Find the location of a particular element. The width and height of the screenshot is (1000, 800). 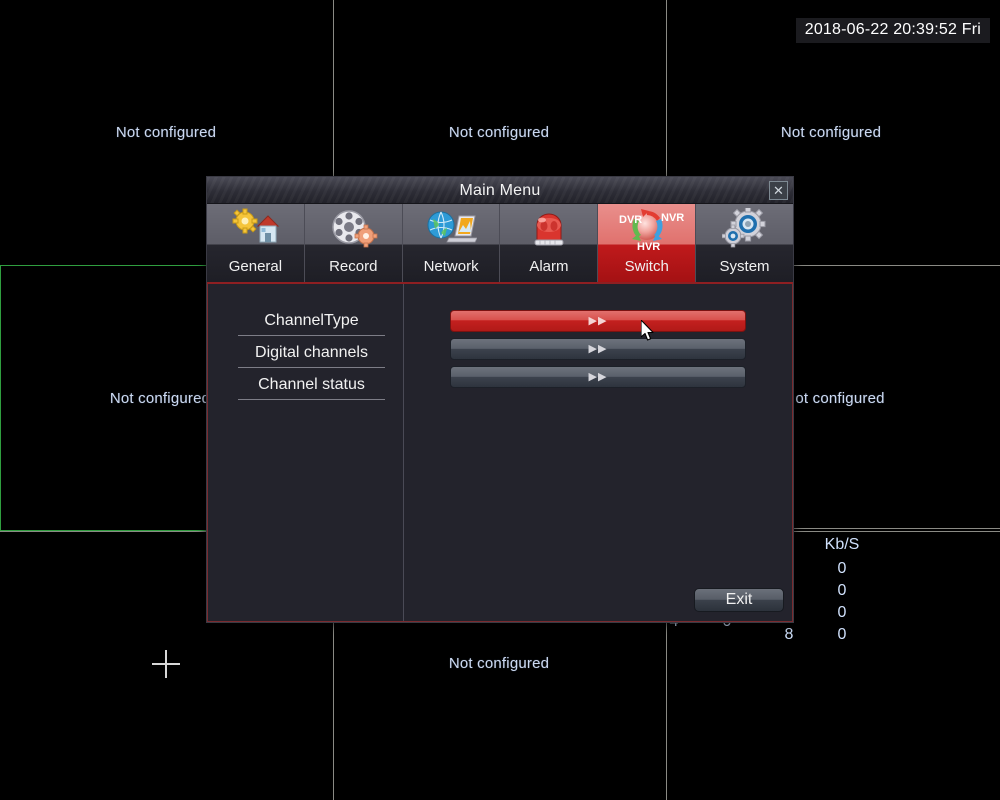

tab-system: System is located at coordinates (744, 243).